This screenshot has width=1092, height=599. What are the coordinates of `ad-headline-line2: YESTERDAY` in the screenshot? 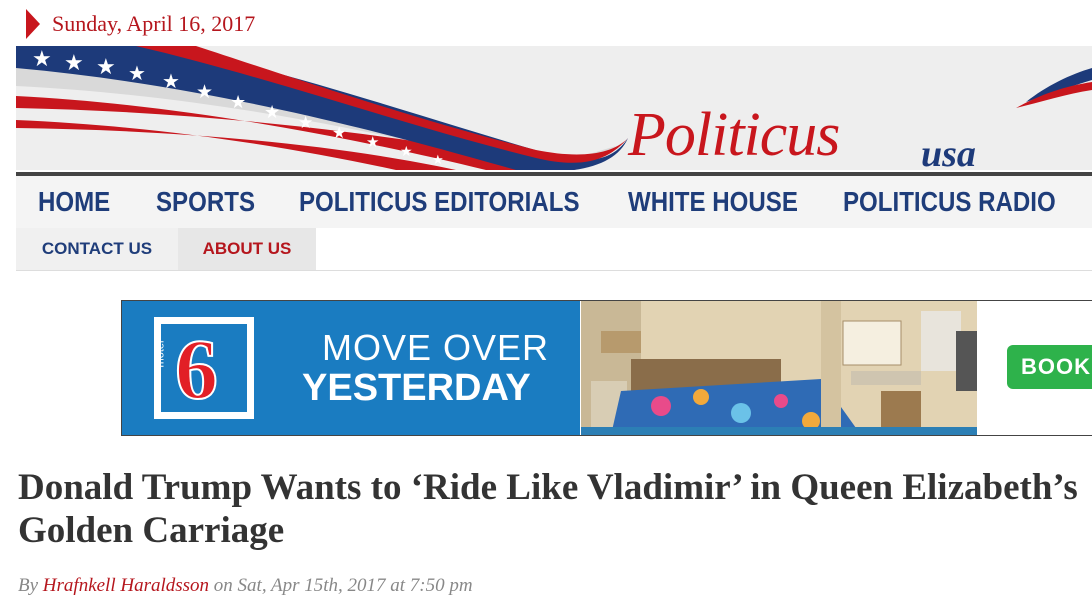 It's located at (416, 388).